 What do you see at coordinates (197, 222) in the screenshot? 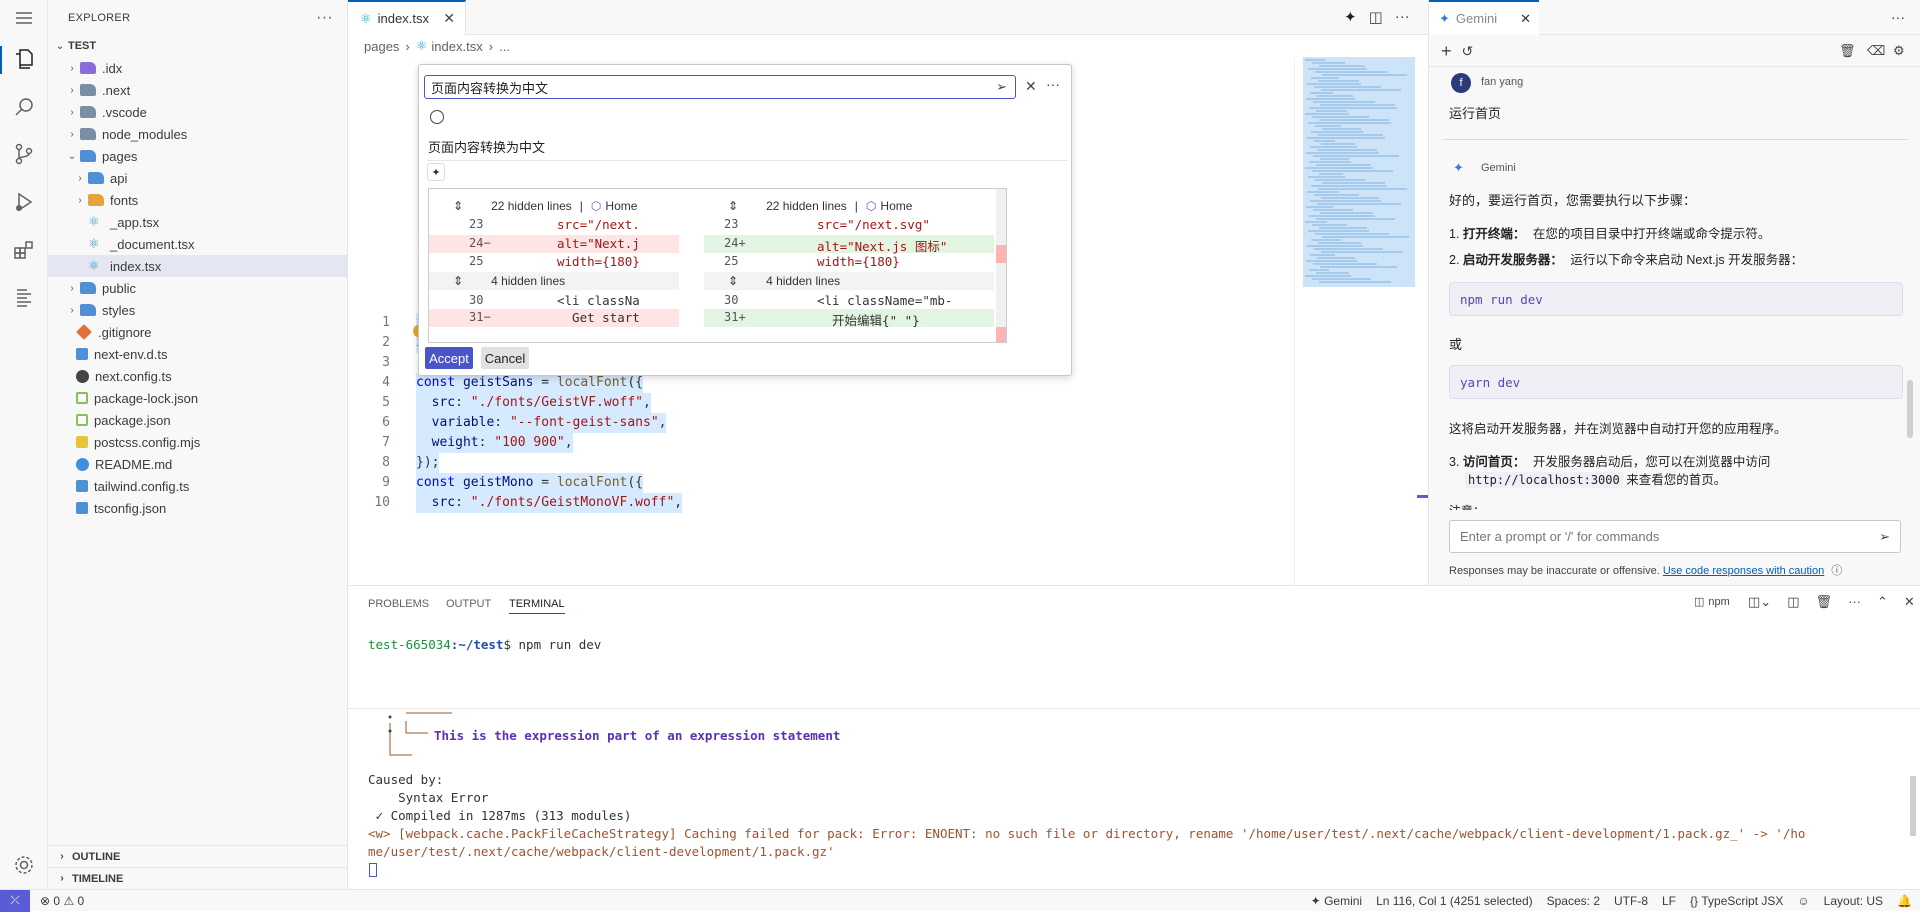
I see `tree-item: ⚛ _app.tsx` at bounding box center [197, 222].